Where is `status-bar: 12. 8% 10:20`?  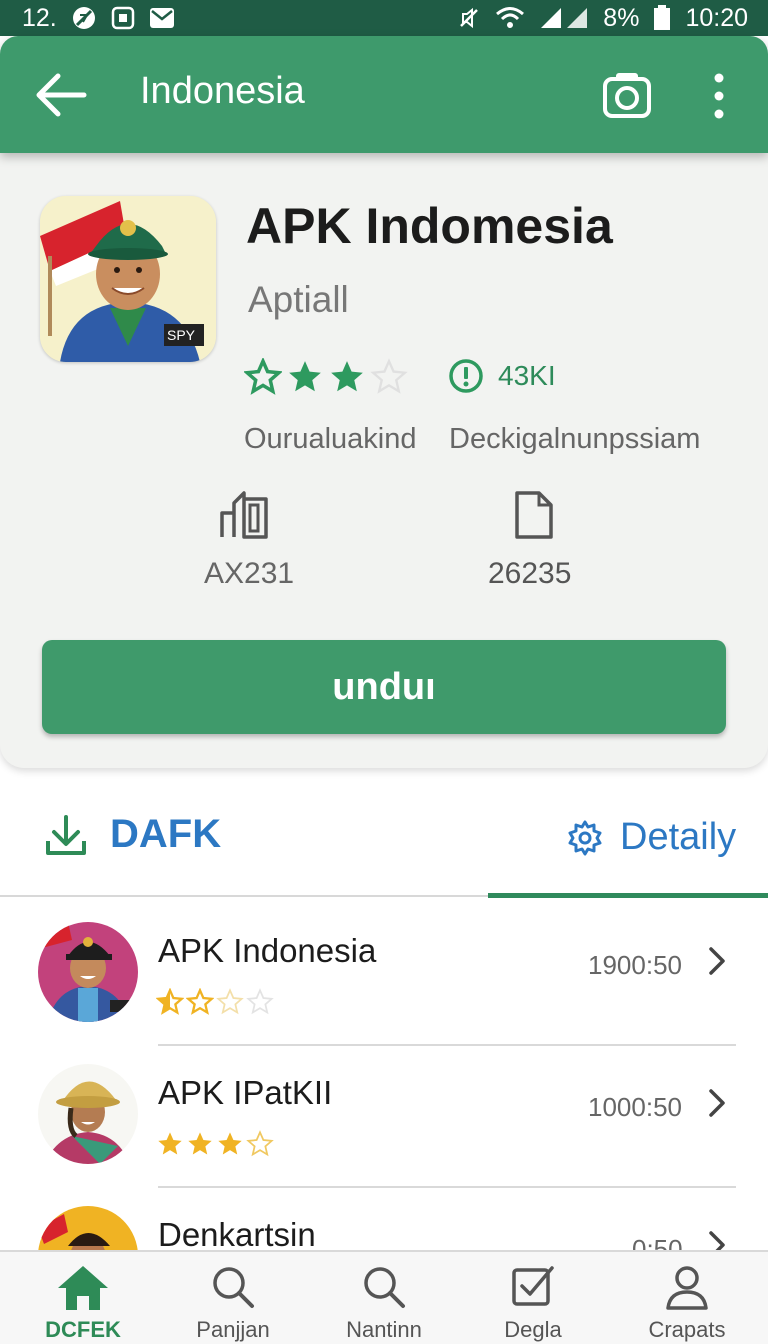
status-bar: 12. 8% 10:20 is located at coordinates (384, 18).